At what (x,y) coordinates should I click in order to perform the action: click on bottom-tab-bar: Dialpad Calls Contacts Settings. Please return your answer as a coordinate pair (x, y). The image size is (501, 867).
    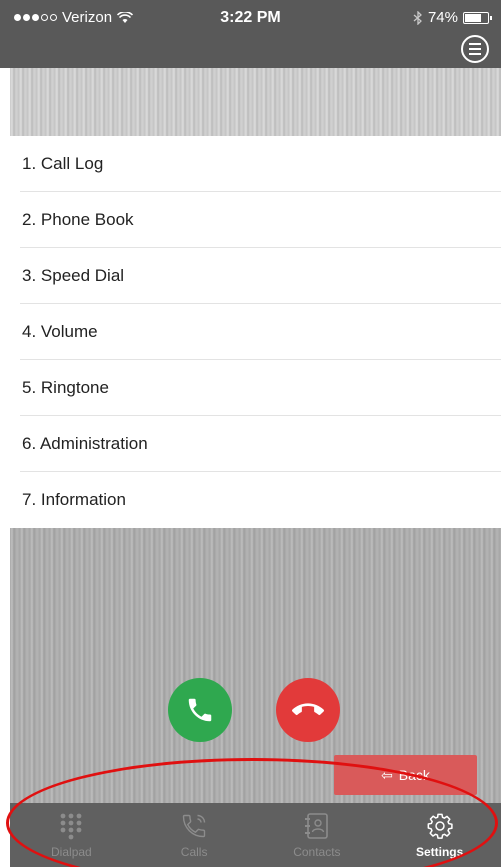
    Looking at the image, I should click on (255, 835).